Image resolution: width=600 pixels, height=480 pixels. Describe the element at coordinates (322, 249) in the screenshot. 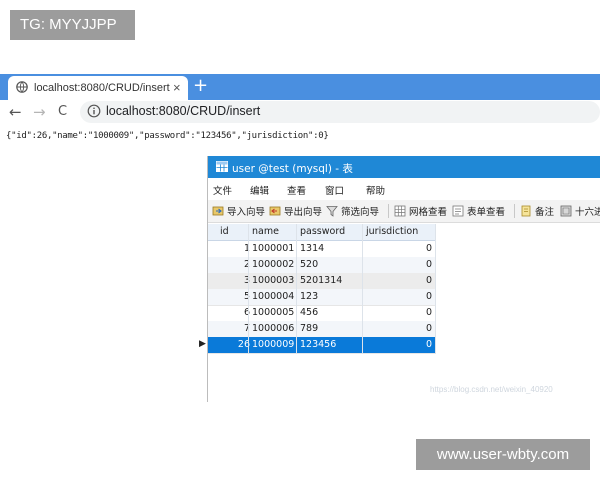

I see `table-row: 1 1000001 1314 0` at that location.